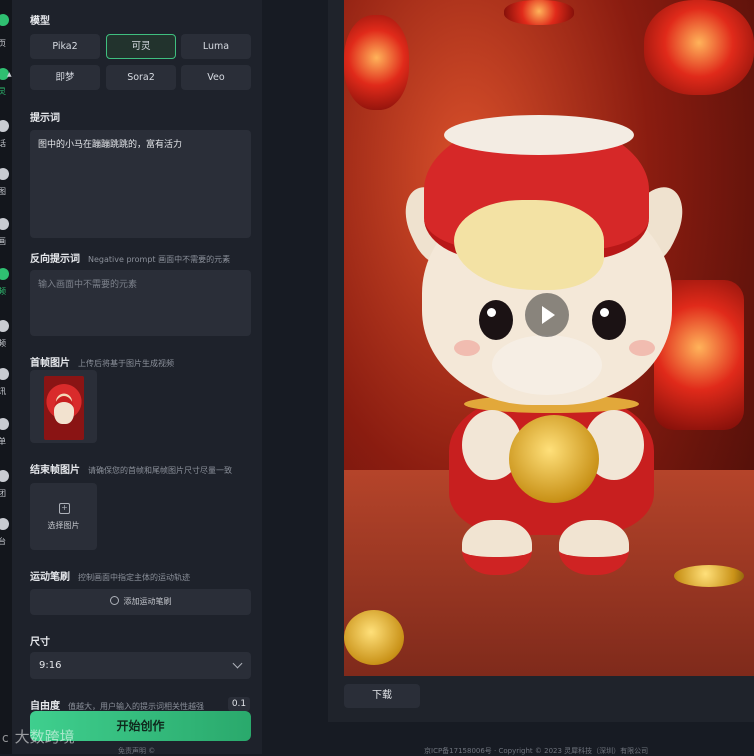  What do you see at coordinates (65, 46) in the screenshot?
I see `model-button-pika2: Pika2` at bounding box center [65, 46].